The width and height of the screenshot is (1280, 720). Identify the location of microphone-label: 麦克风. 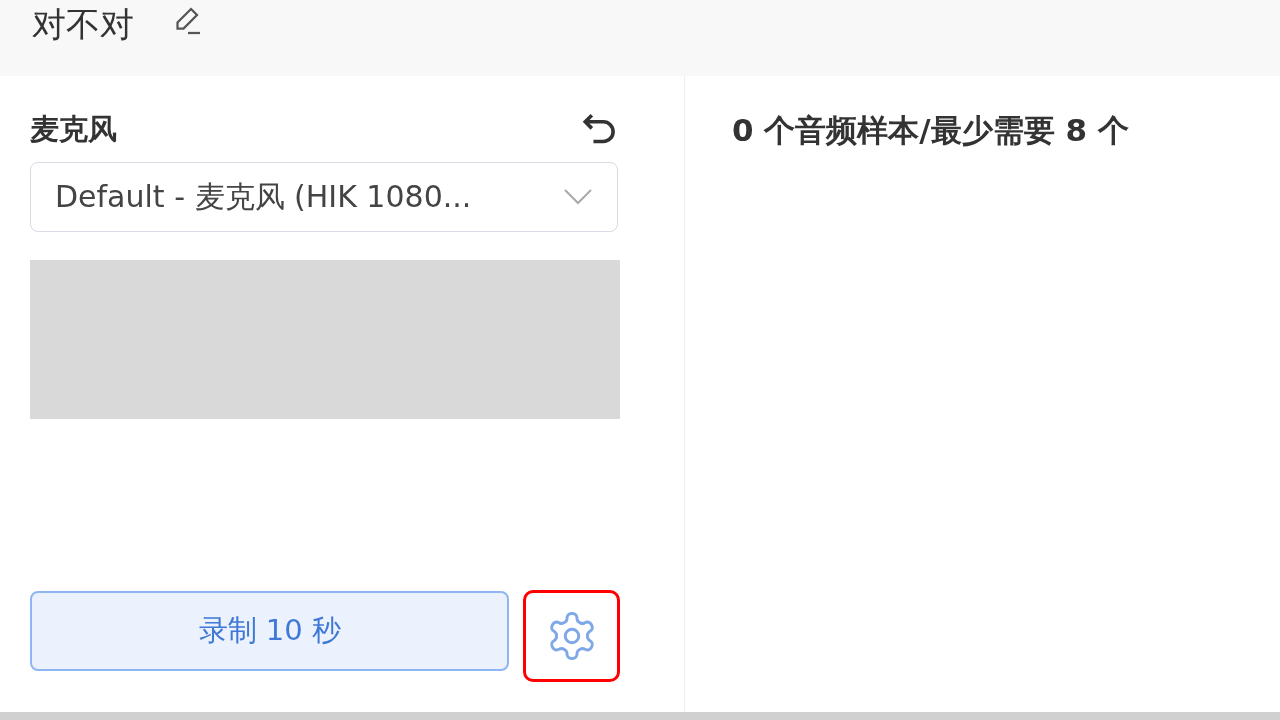
(73, 129).